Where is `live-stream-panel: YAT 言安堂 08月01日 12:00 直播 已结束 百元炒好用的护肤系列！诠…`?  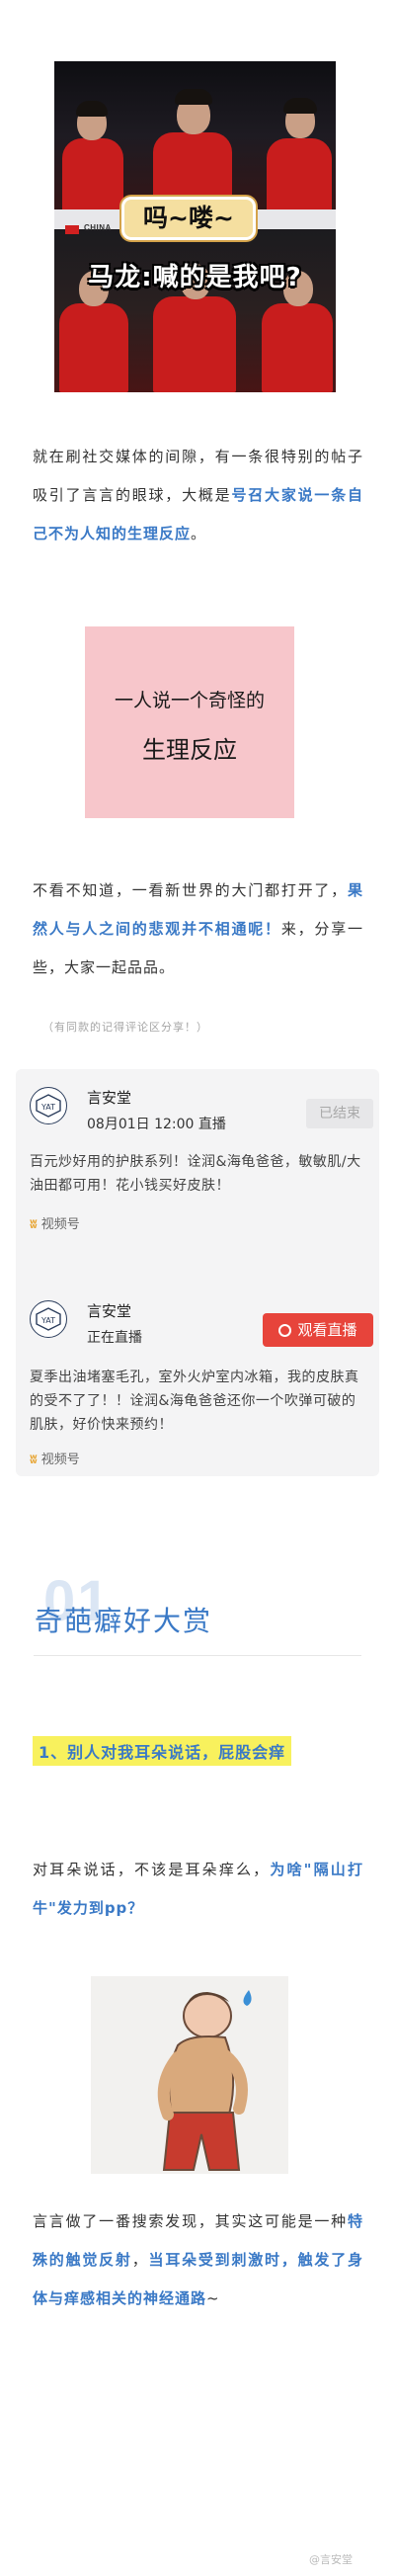 live-stream-panel: YAT 言安堂 08月01日 12:00 直播 已结束 百元炒好用的护肤系列！诠… is located at coordinates (197, 1272).